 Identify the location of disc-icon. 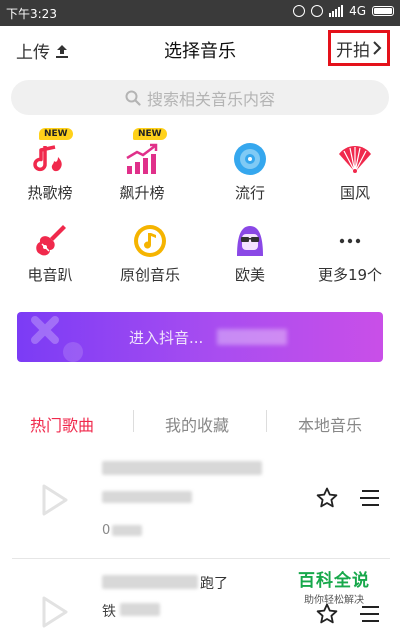
(250, 159).